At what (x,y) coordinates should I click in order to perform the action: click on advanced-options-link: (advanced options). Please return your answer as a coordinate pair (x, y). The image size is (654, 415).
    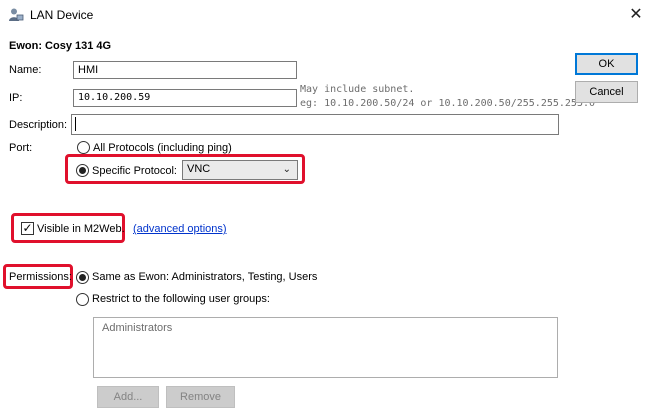
    Looking at the image, I should click on (180, 229).